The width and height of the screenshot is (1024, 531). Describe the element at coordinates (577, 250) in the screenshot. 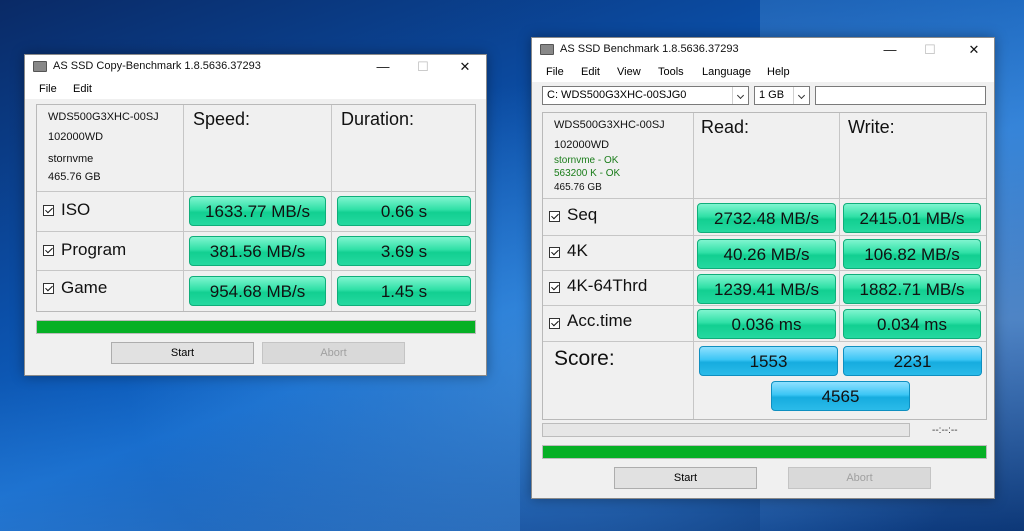

I see `4k-label: 4K` at that location.